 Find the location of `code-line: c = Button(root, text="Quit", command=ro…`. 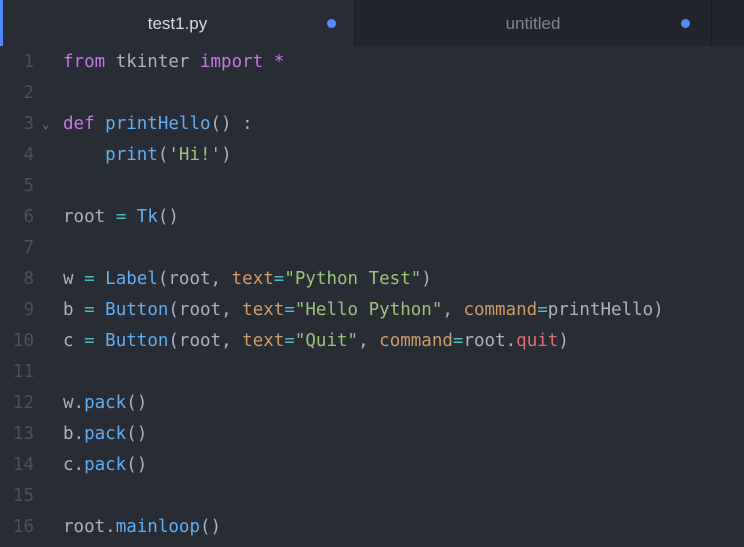

code-line: c = Button(root, text="Quit", command=ro… is located at coordinates (363, 341).